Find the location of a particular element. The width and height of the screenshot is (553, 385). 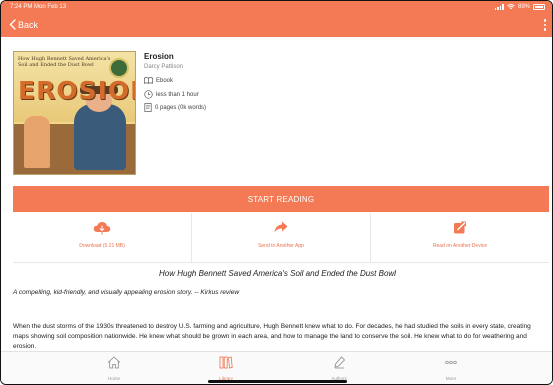

home-icon is located at coordinates (114, 362).